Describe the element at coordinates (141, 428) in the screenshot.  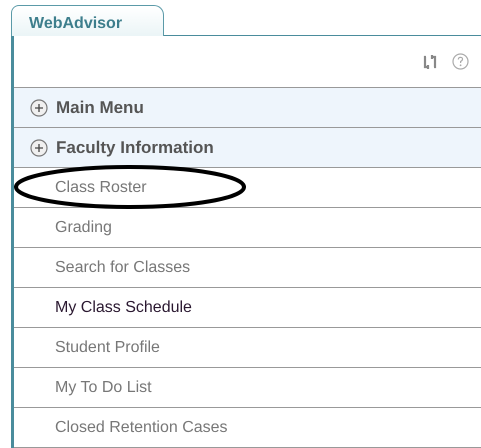
I see `menu-link: Closed Retention Cases` at that location.